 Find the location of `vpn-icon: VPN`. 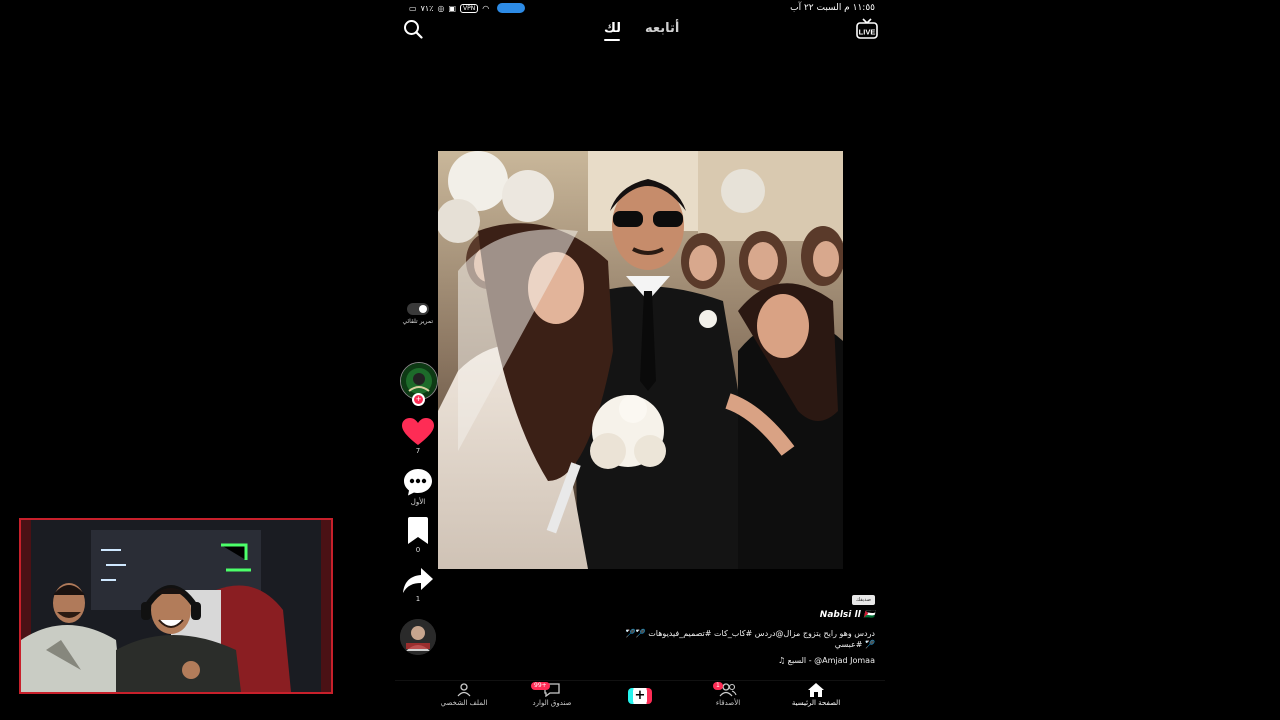

vpn-icon: VPN is located at coordinates (469, 8).